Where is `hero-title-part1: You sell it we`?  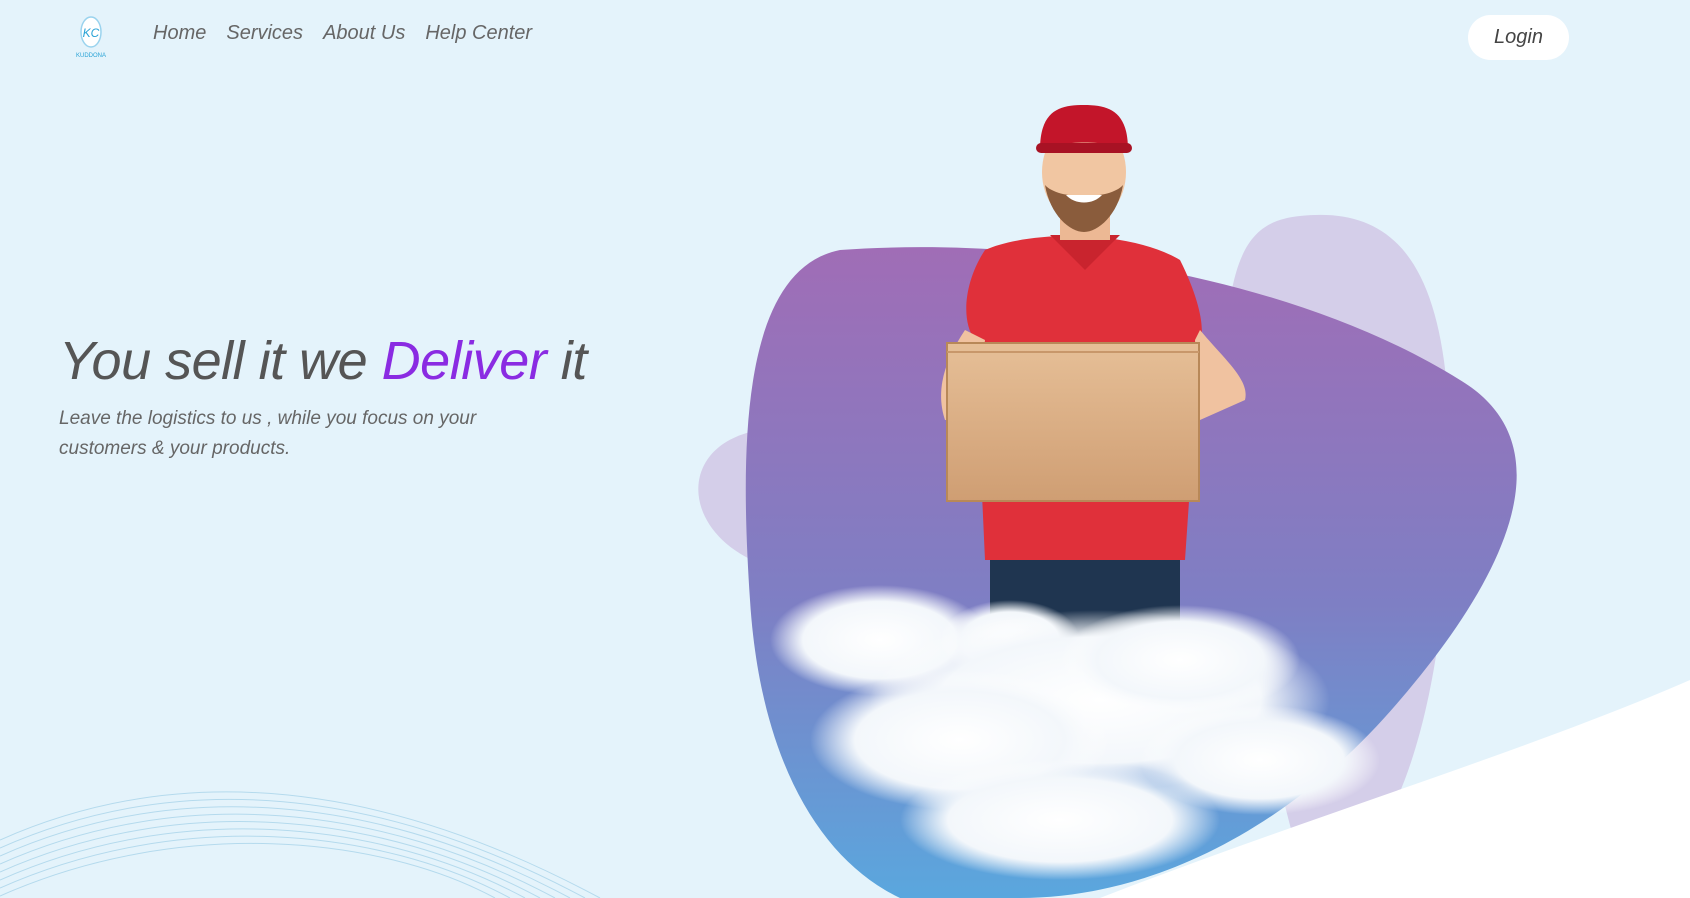 hero-title-part1: You sell it we is located at coordinates (220, 361).